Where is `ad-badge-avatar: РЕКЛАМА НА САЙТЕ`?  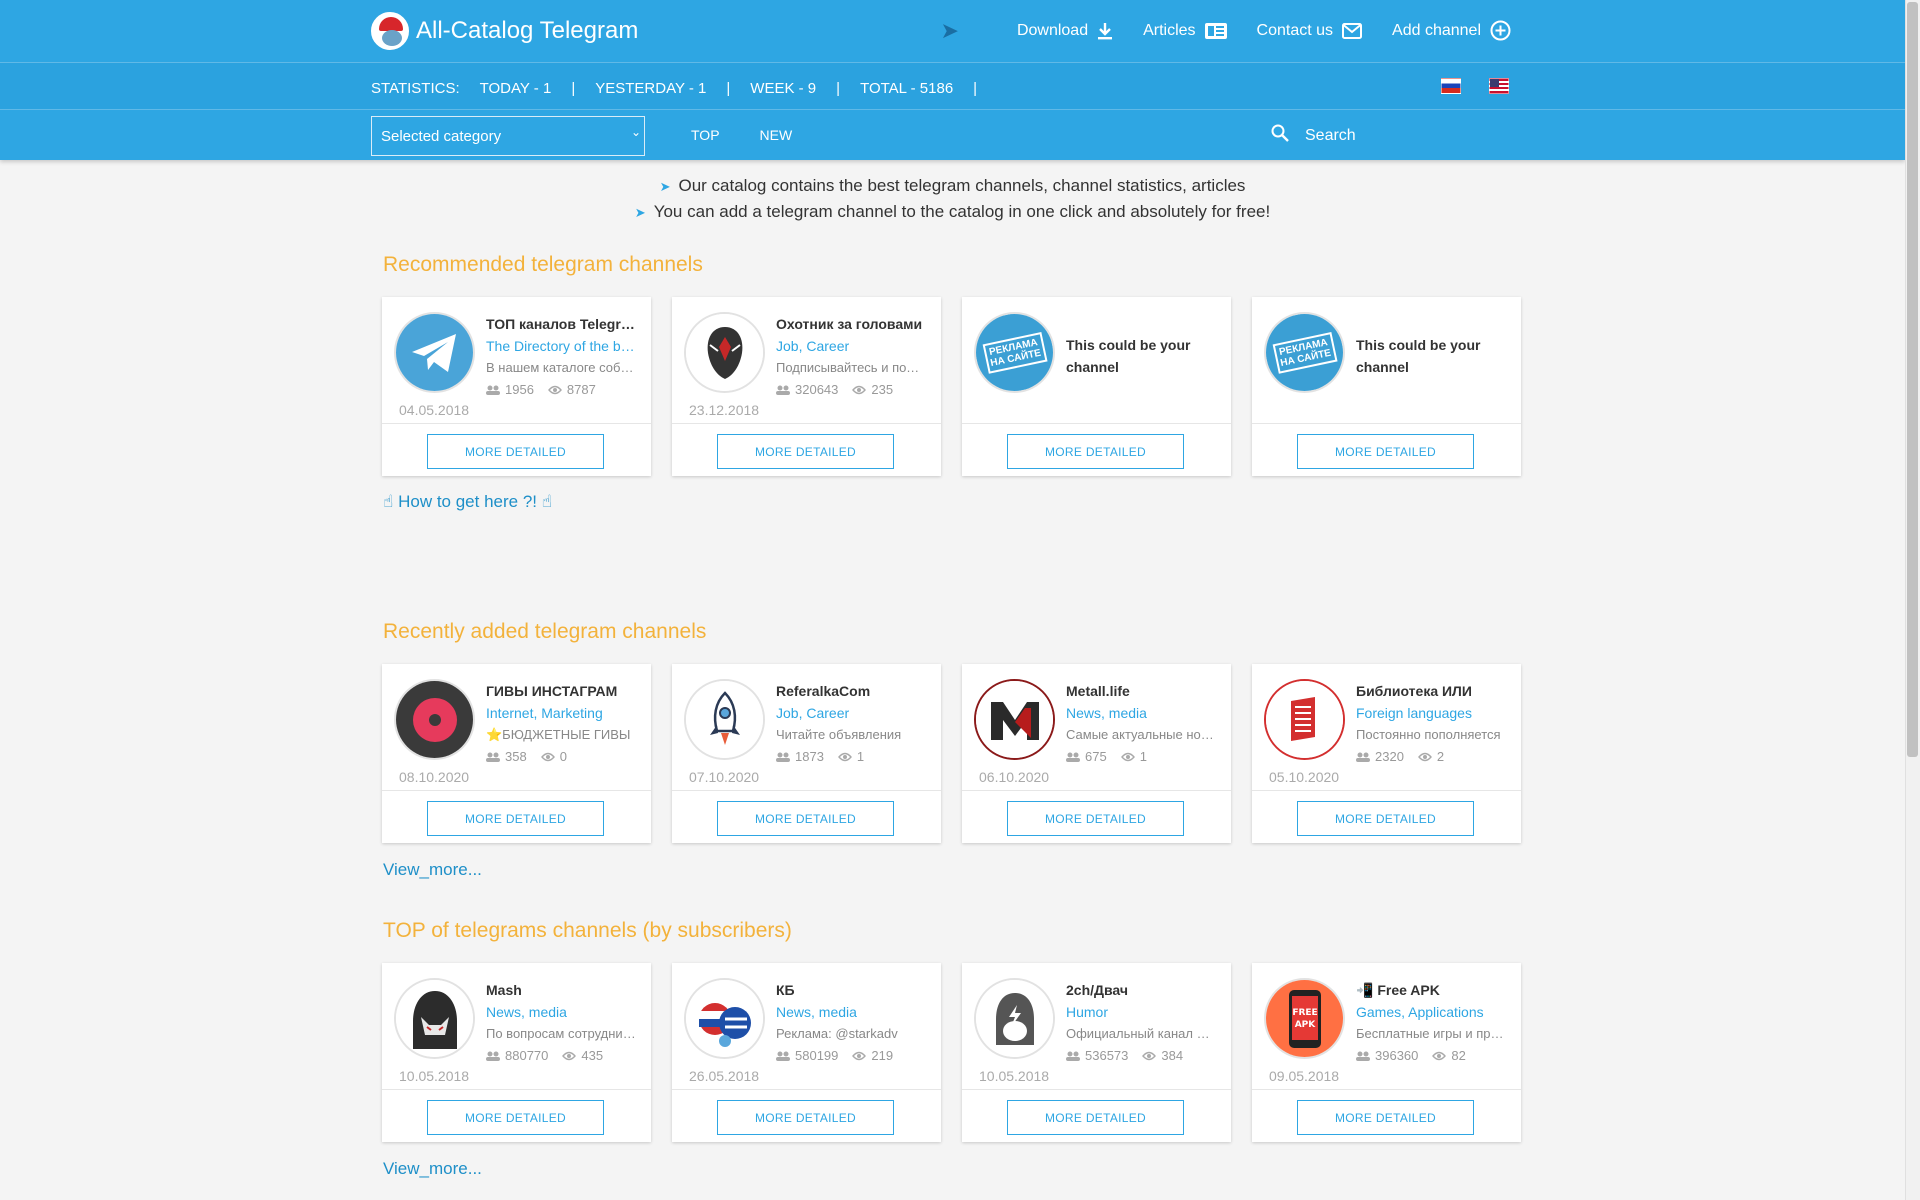
ad-badge-avatar: РЕКЛАМА НА САЙТЕ is located at coordinates (1014, 352).